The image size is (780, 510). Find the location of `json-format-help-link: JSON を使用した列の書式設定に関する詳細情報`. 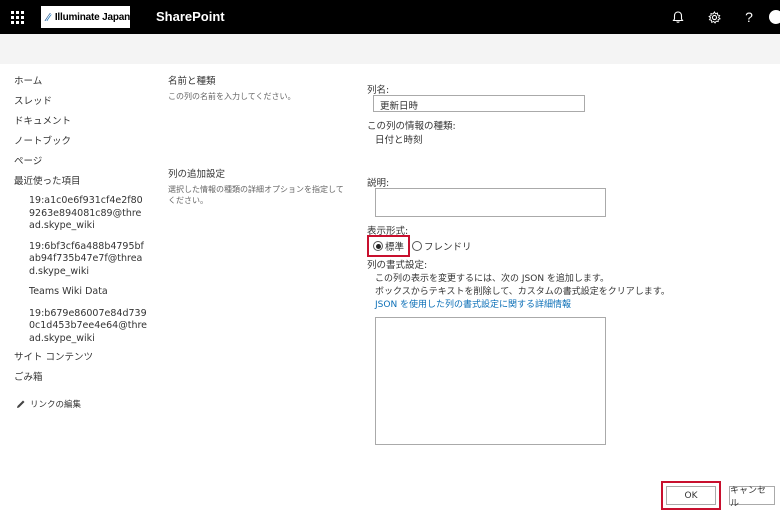

json-format-help-link: JSON を使用した列の書式設定に関する詳細情報 is located at coordinates (473, 303).